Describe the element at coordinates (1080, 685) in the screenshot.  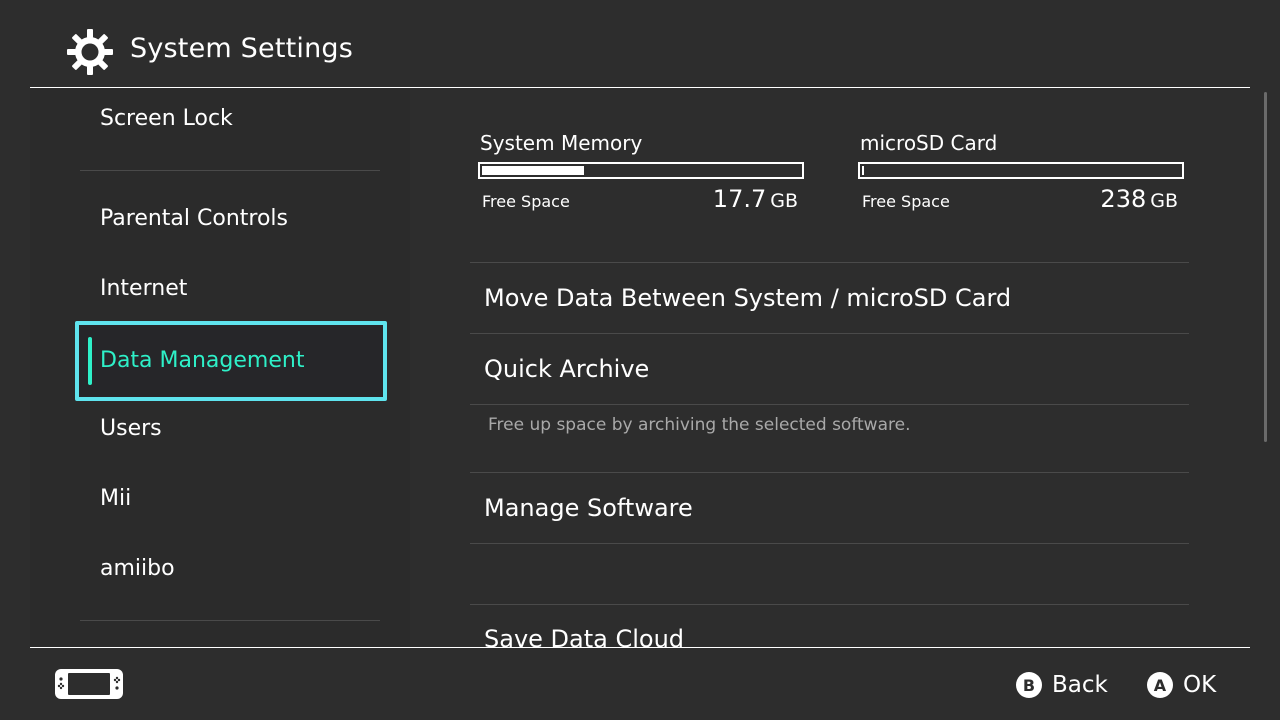
I see `back-label: Back` at that location.